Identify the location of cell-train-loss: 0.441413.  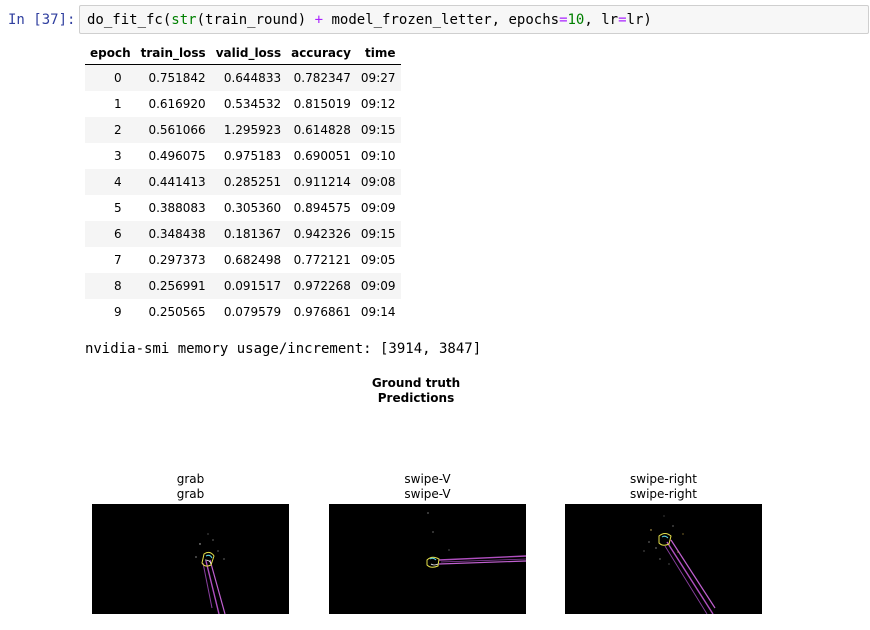
(177, 182).